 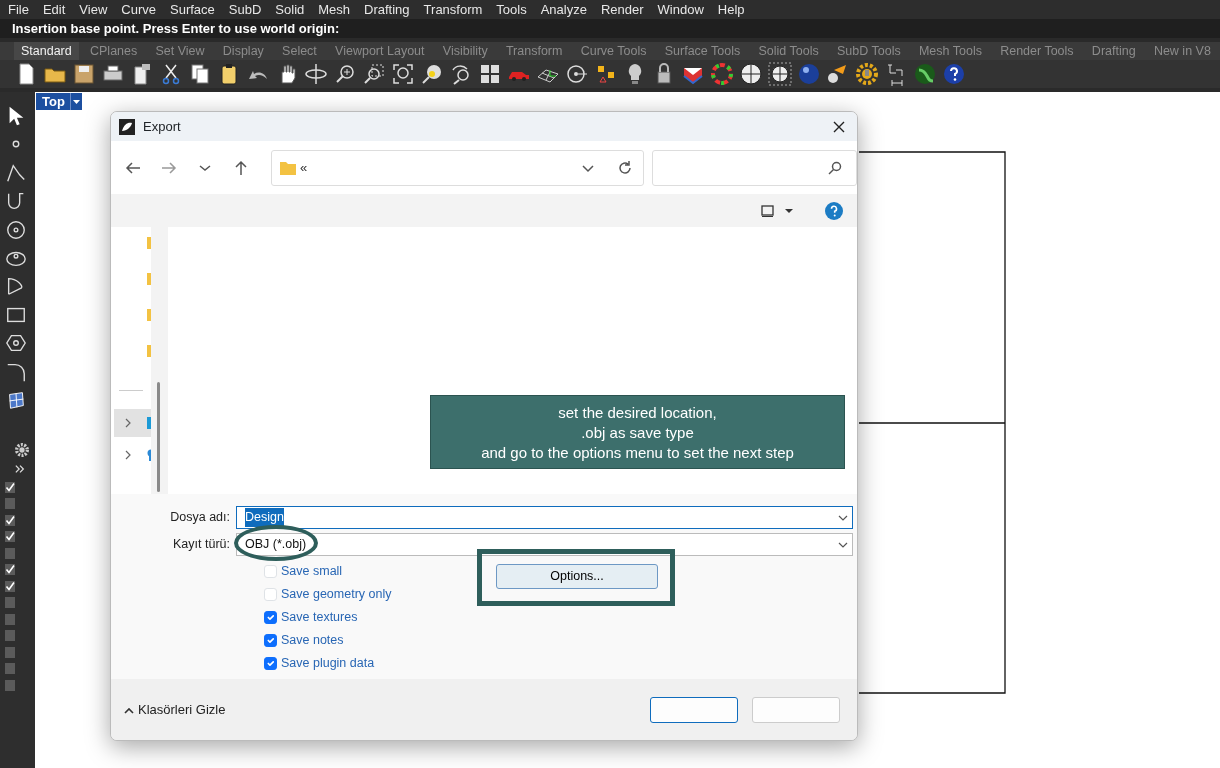 I want to click on search-icon, so click(x=835, y=167).